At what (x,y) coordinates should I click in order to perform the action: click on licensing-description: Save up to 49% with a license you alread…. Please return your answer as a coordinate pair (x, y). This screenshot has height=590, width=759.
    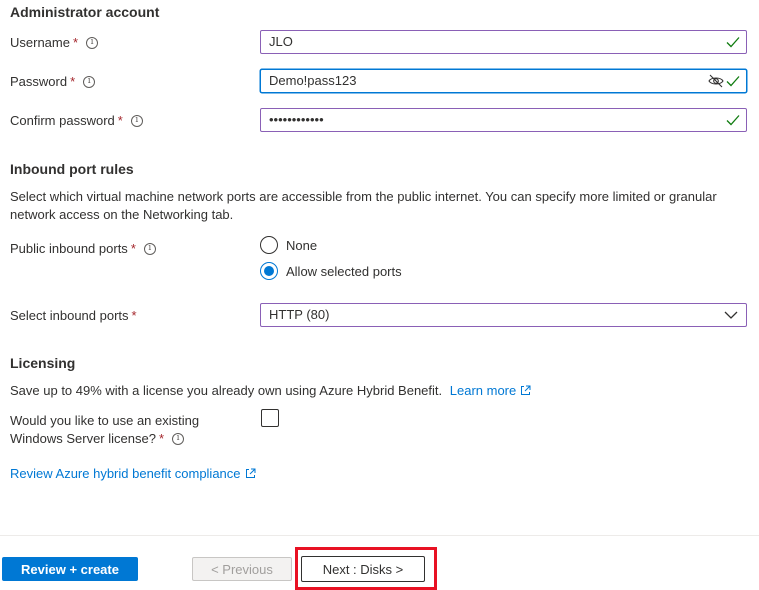
    Looking at the image, I should click on (226, 390).